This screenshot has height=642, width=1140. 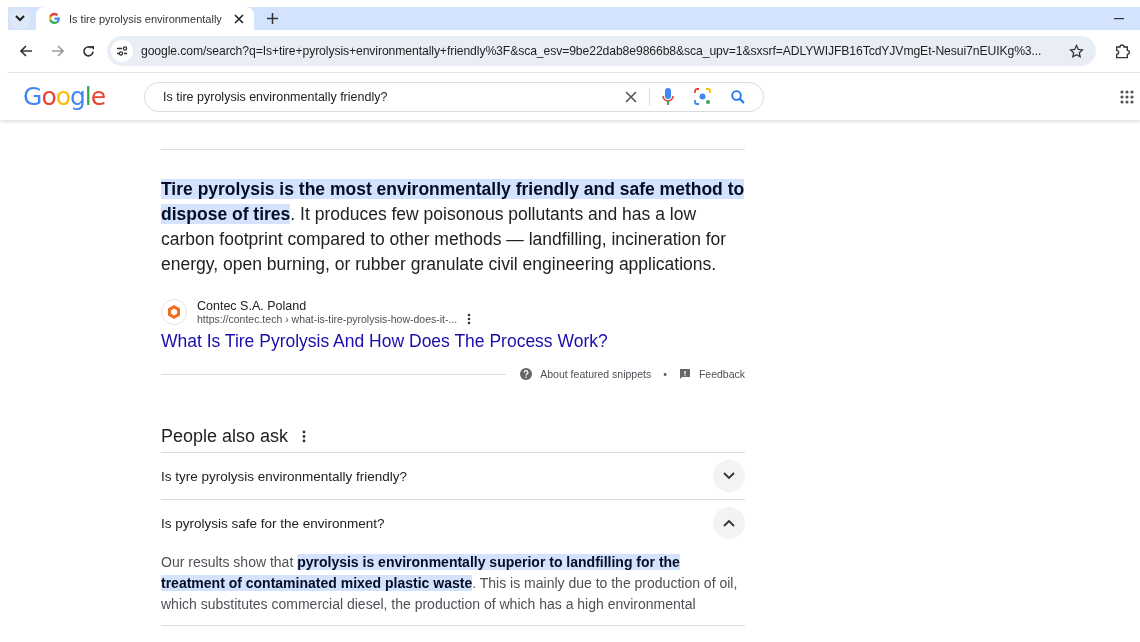 What do you see at coordinates (453, 523) in the screenshot?
I see `question-row: Is pyrolysis safe for the environment?` at bounding box center [453, 523].